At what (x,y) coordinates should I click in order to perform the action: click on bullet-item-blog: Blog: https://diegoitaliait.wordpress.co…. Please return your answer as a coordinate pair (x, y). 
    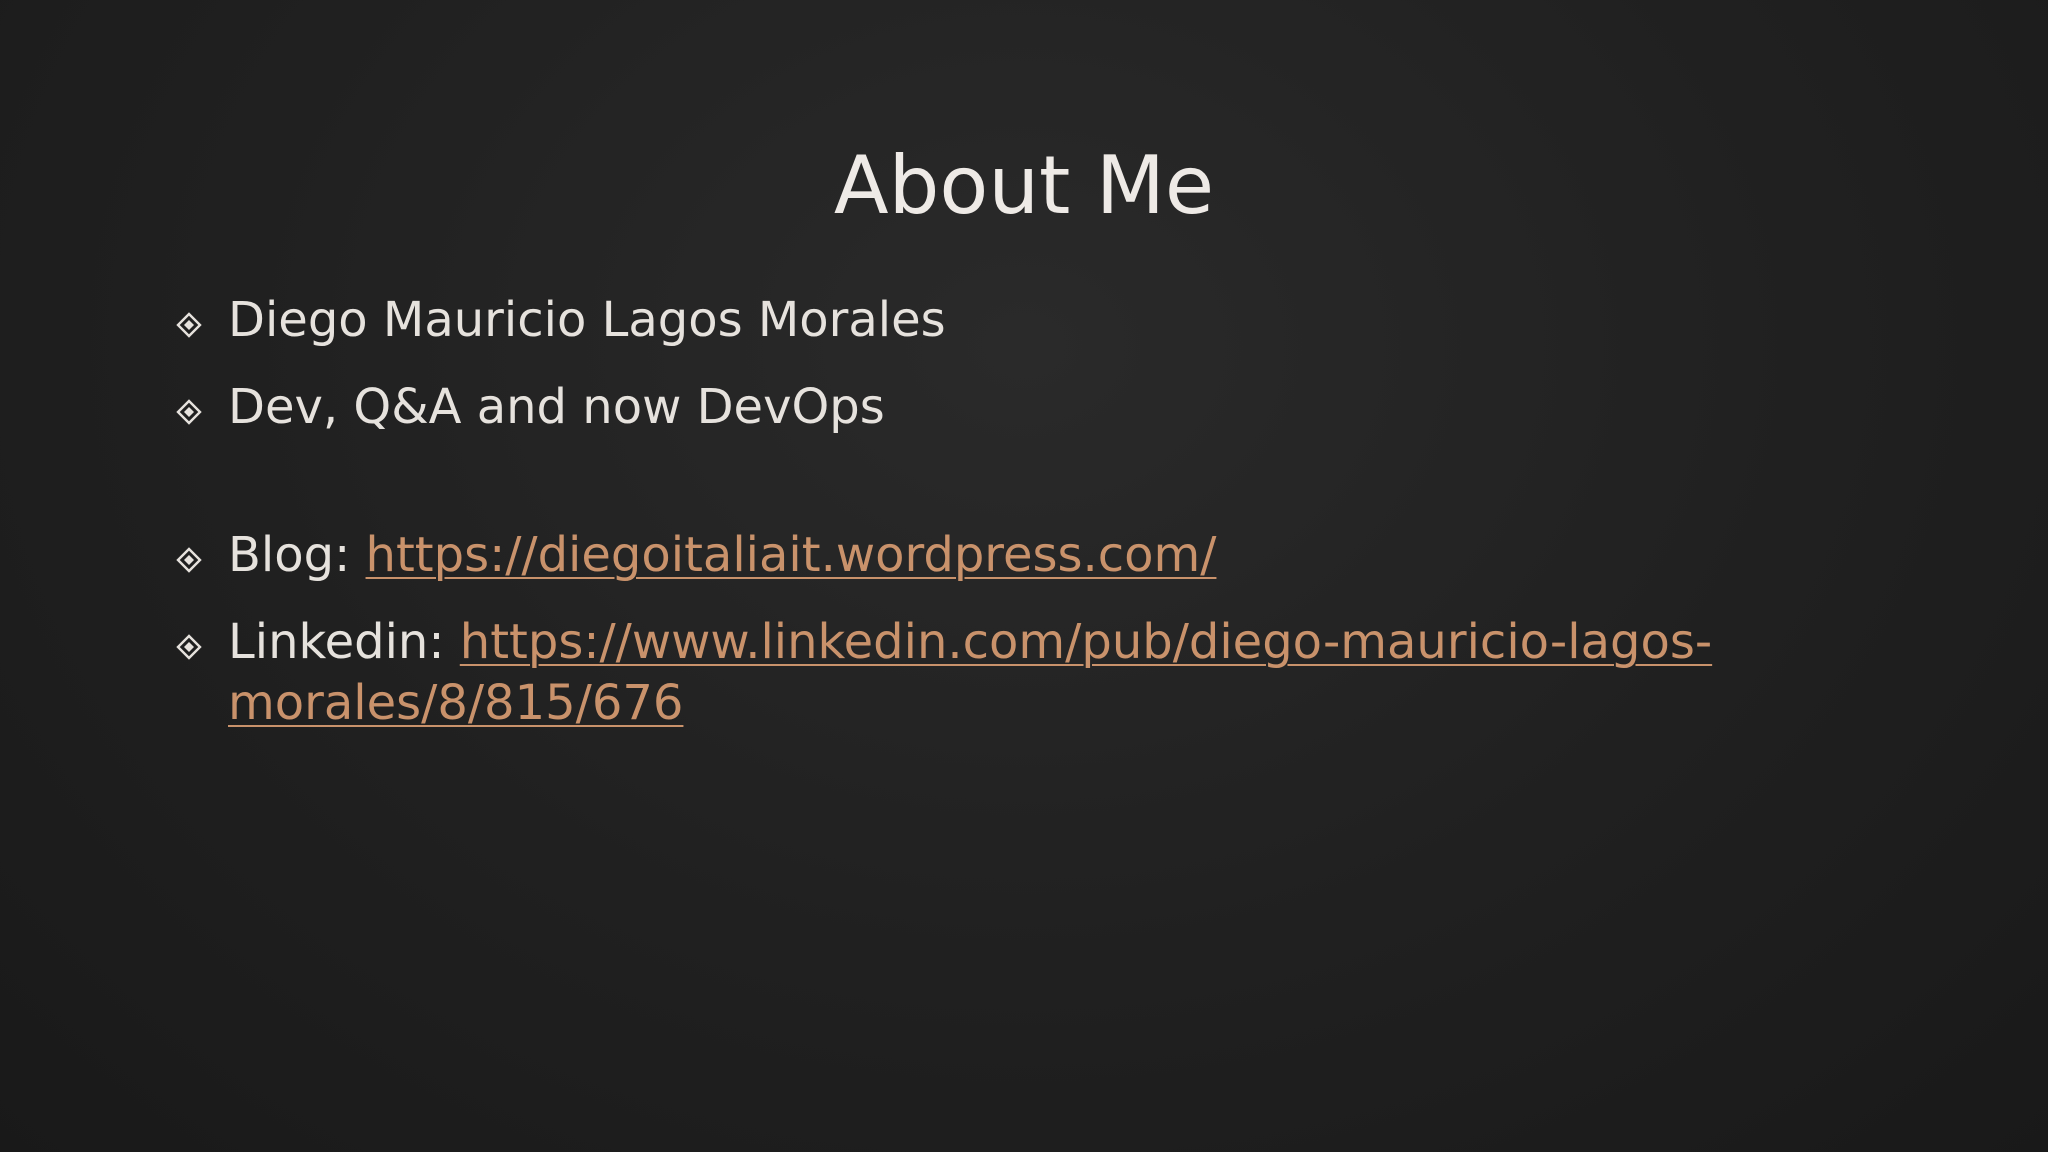
    Looking at the image, I should click on (1026, 555).